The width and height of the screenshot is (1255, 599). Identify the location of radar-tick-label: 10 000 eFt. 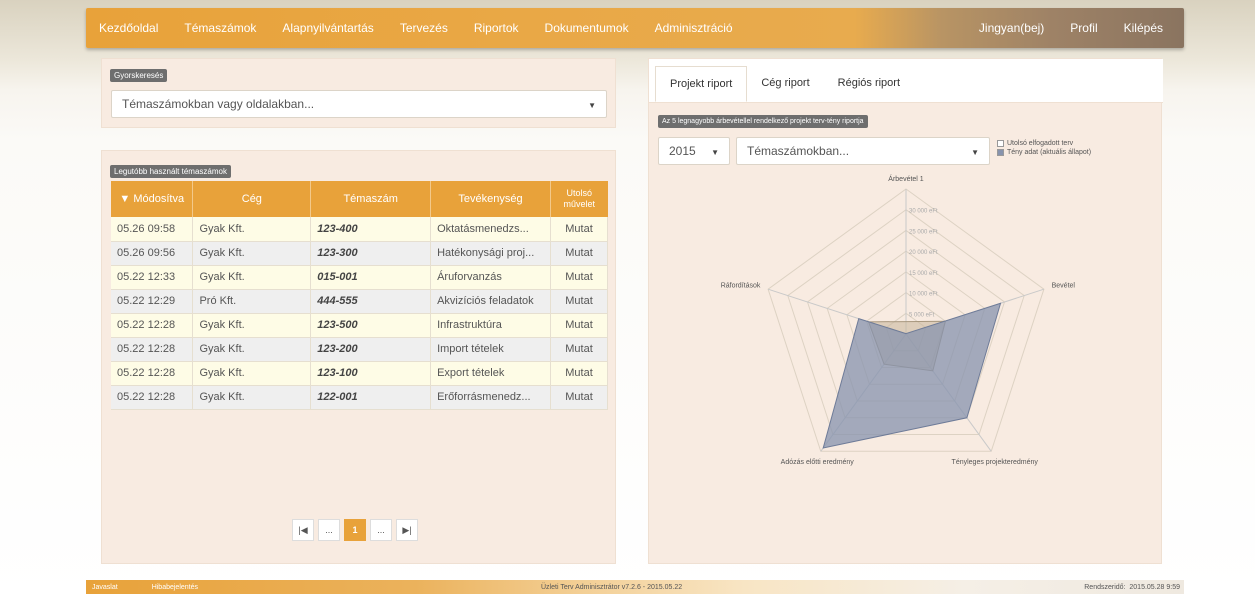
(923, 295).